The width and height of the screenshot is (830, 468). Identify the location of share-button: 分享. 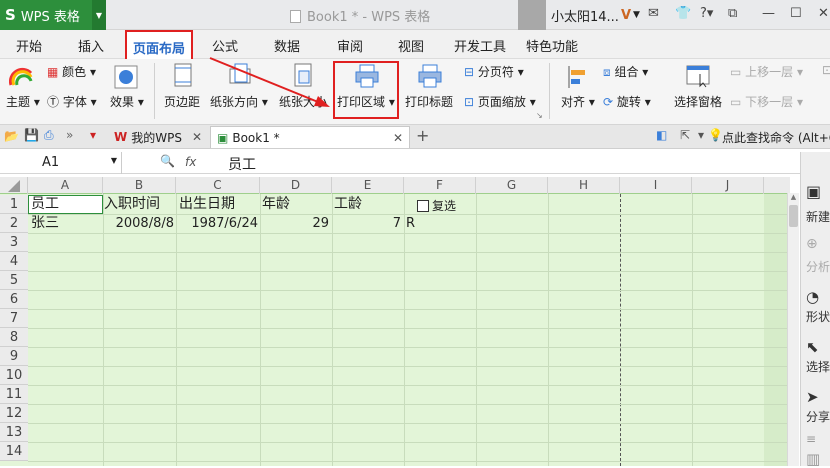
(818, 416).